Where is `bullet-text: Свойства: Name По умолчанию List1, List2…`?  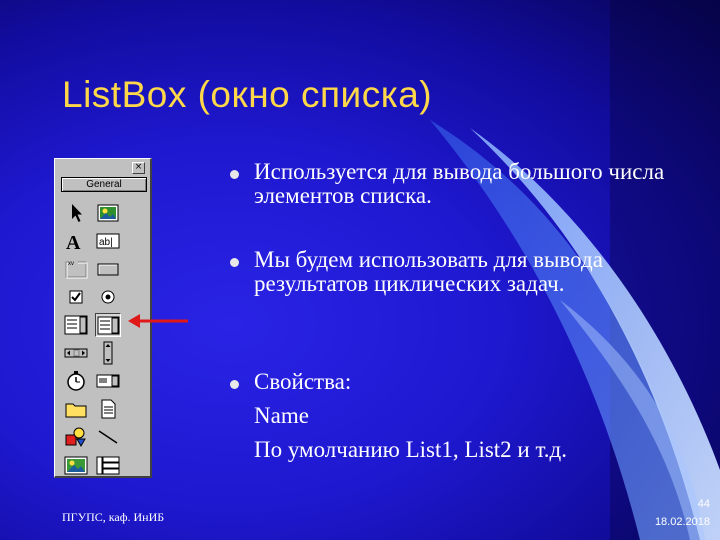 bullet-text: Свойства: Name По умолчанию List1, List2… is located at coordinates (464, 416).